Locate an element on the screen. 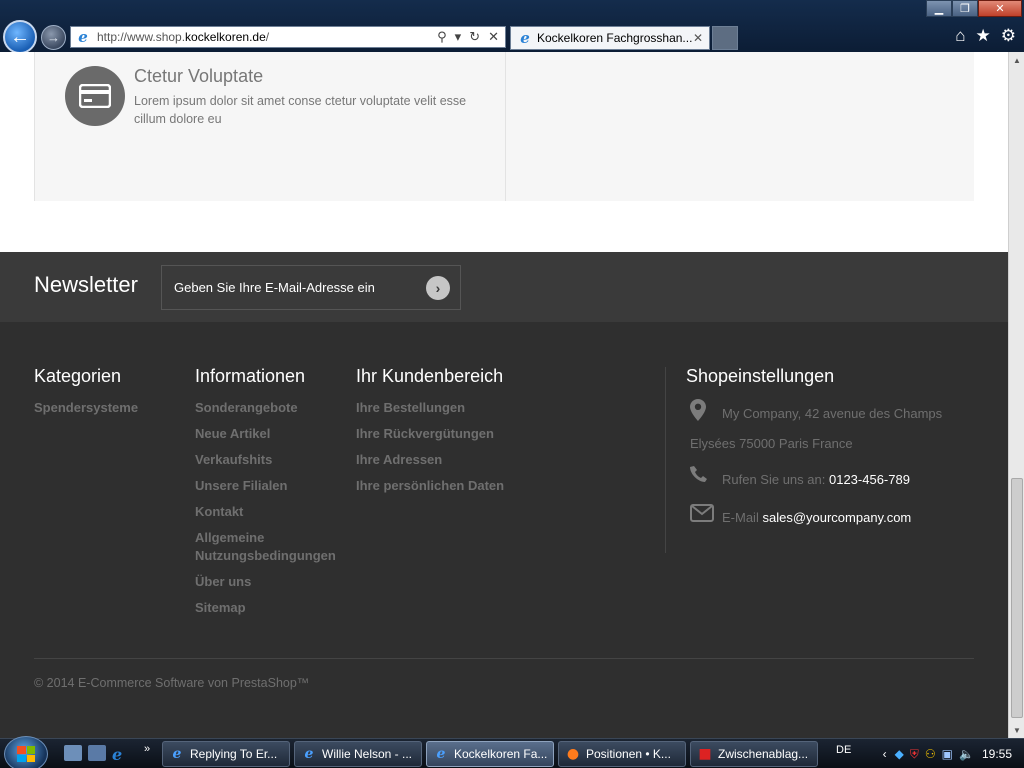 The height and width of the screenshot is (768, 1024). footer-link-verkaufshits: Verkaufshits is located at coordinates (270, 460).